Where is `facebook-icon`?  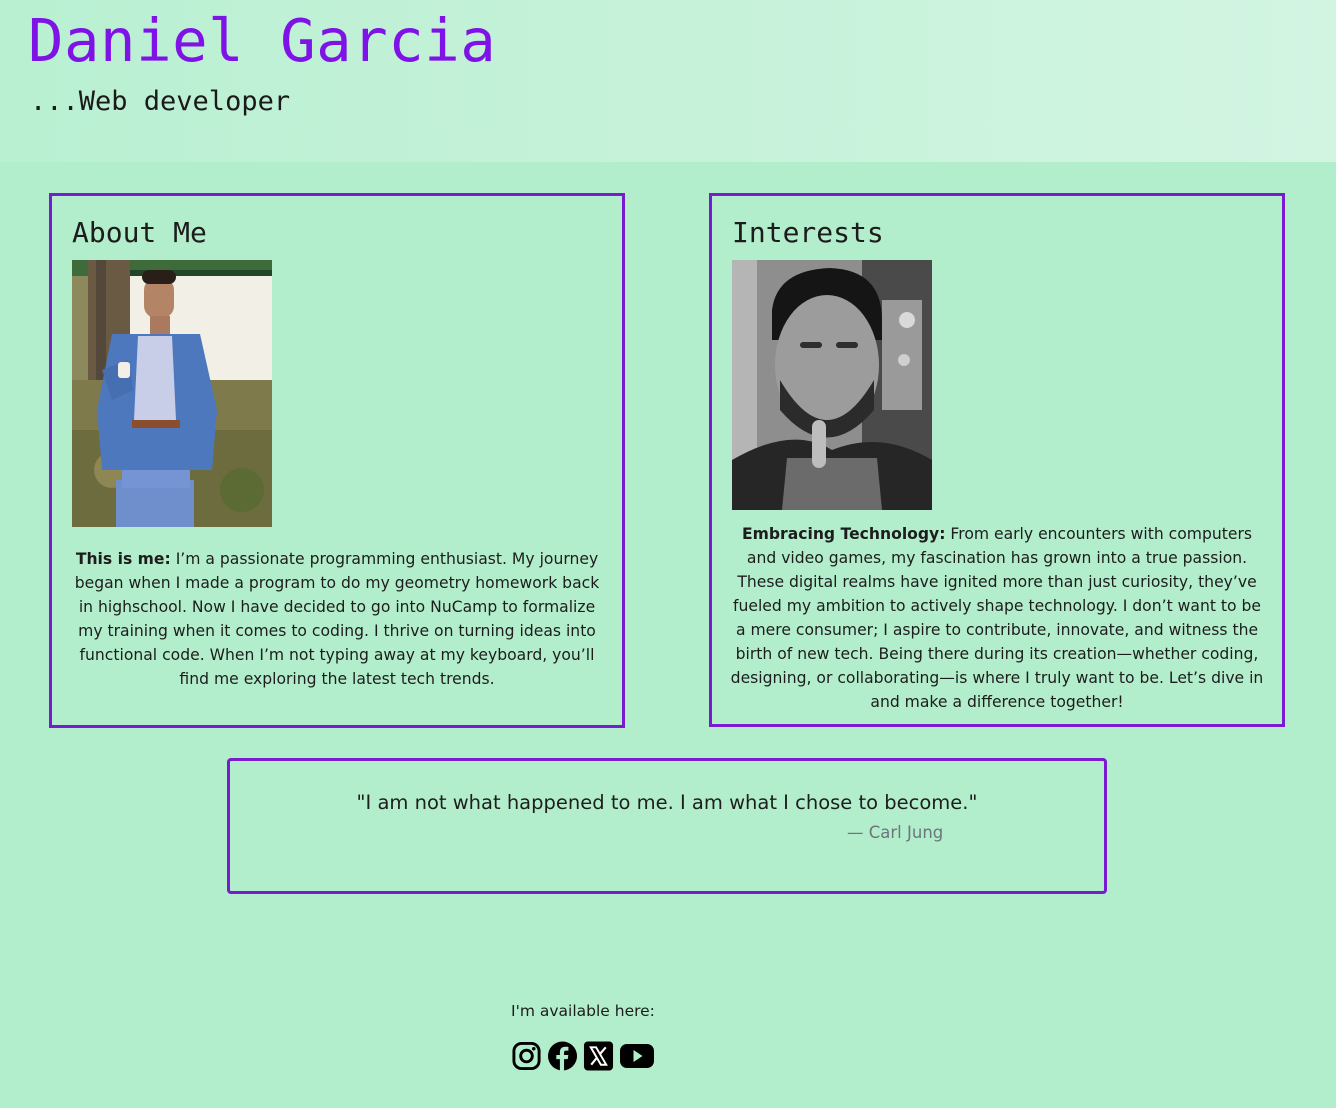 facebook-icon is located at coordinates (562, 1056).